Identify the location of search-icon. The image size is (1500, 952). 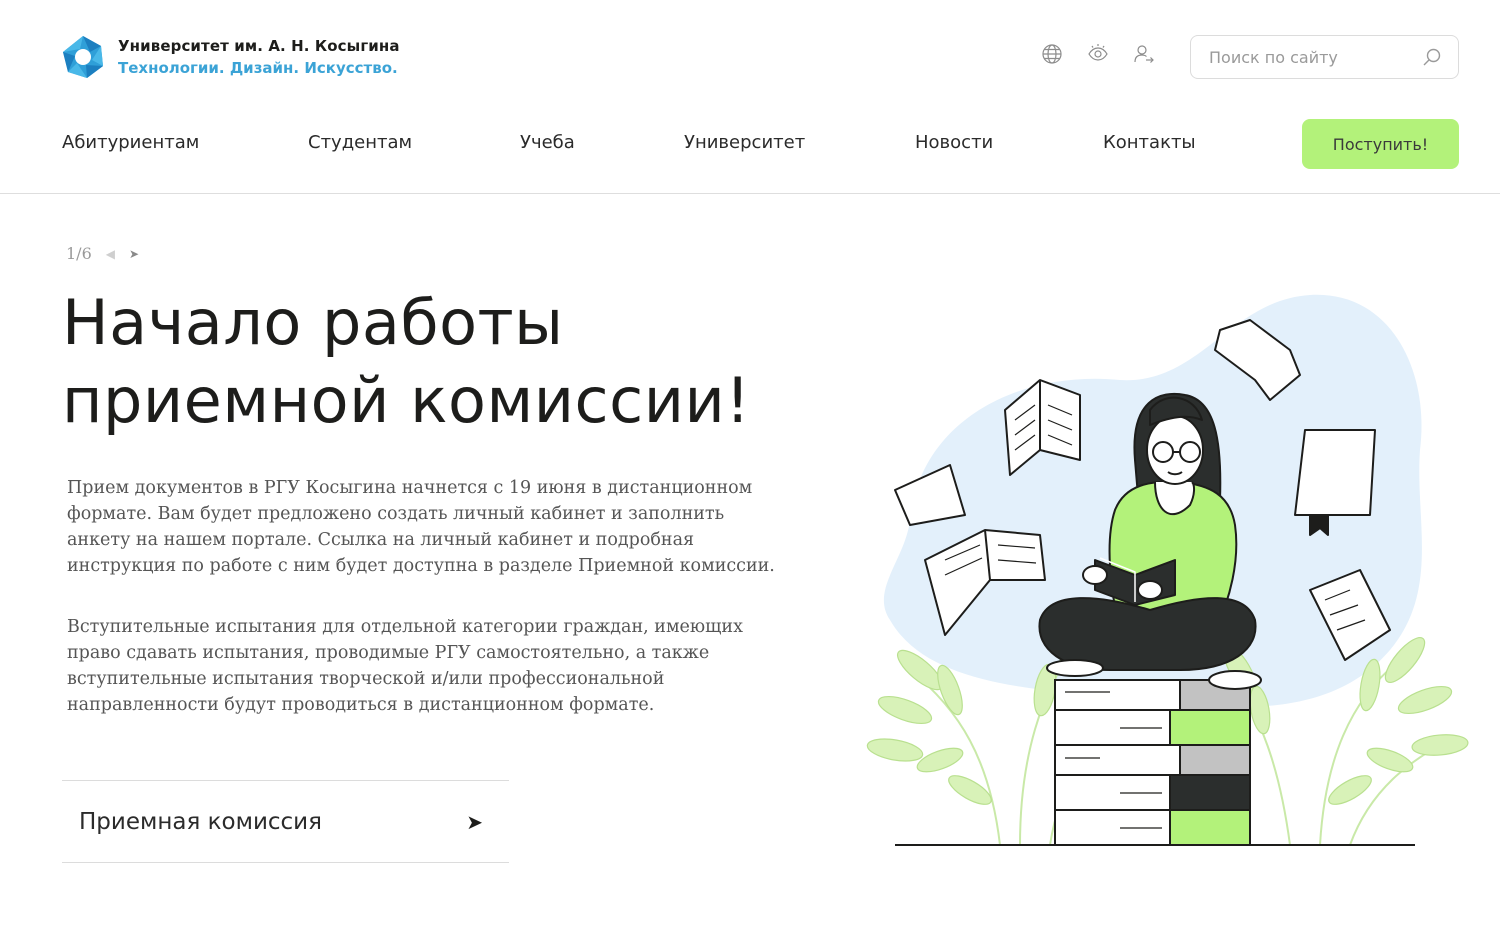
(1432, 57).